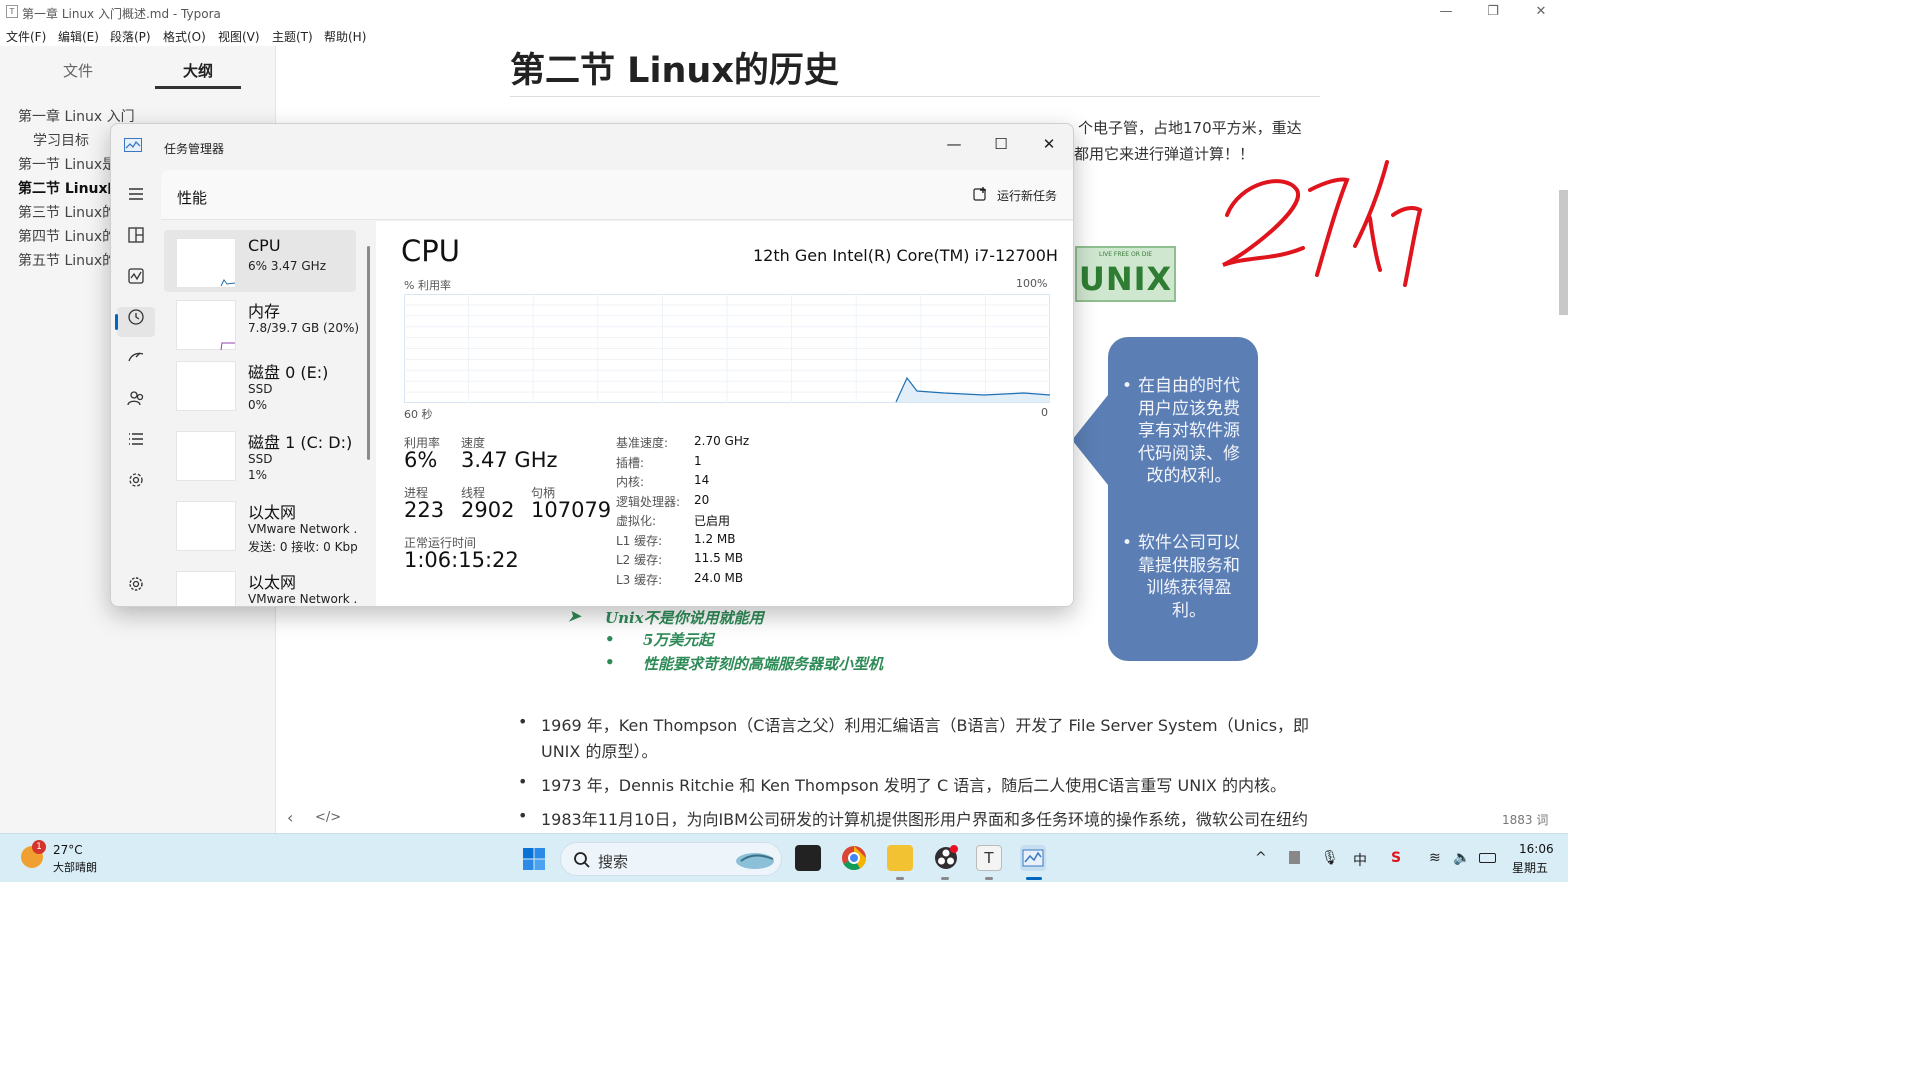 The image size is (1920, 1080). Describe the element at coordinates (67, 236) in the screenshot. I see `outline-item: 第四节 Linux的` at that location.